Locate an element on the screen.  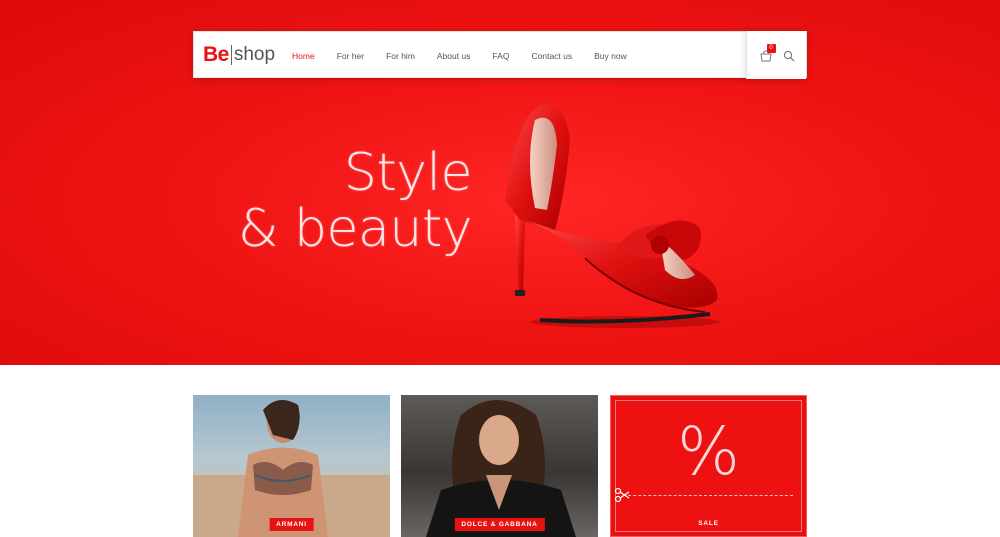
search-button is located at coordinates (789, 55).